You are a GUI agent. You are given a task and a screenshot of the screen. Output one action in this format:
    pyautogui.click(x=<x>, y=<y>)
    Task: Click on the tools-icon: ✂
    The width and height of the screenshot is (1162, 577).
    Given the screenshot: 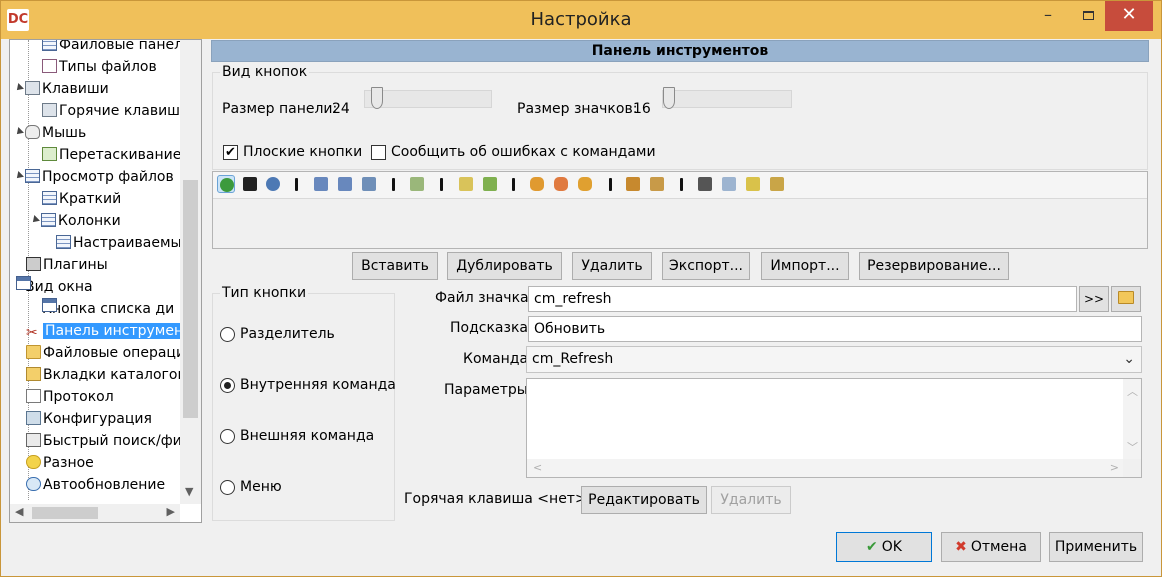 What is the action you would take?
    pyautogui.click(x=32, y=333)
    